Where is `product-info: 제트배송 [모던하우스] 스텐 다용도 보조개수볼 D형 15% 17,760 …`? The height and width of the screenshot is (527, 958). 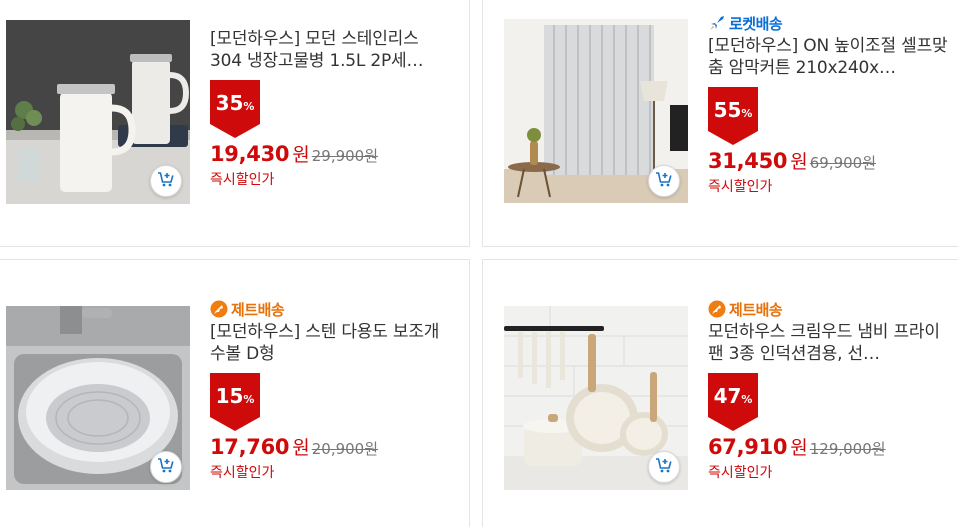
product-info: 제트배송 [모던하우스] 스텐 다용도 보조개수볼 D형 15% 17,760 … is located at coordinates (330, 390).